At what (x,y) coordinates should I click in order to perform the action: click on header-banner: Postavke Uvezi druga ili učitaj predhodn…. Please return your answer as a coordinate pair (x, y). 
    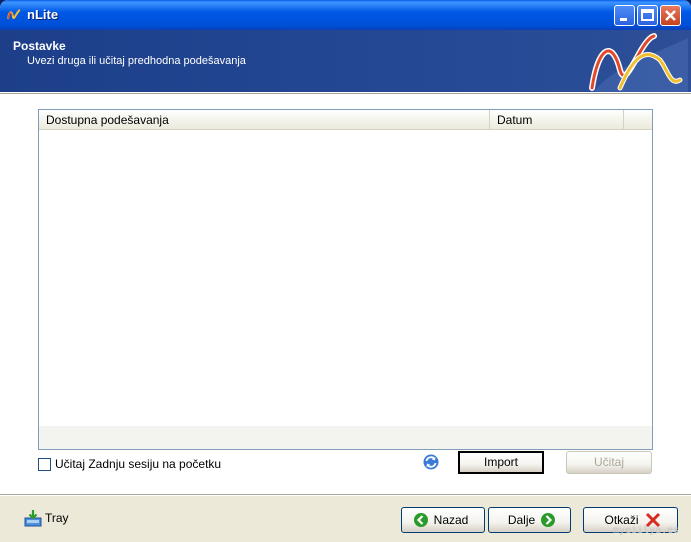
    Looking at the image, I should click on (345, 61).